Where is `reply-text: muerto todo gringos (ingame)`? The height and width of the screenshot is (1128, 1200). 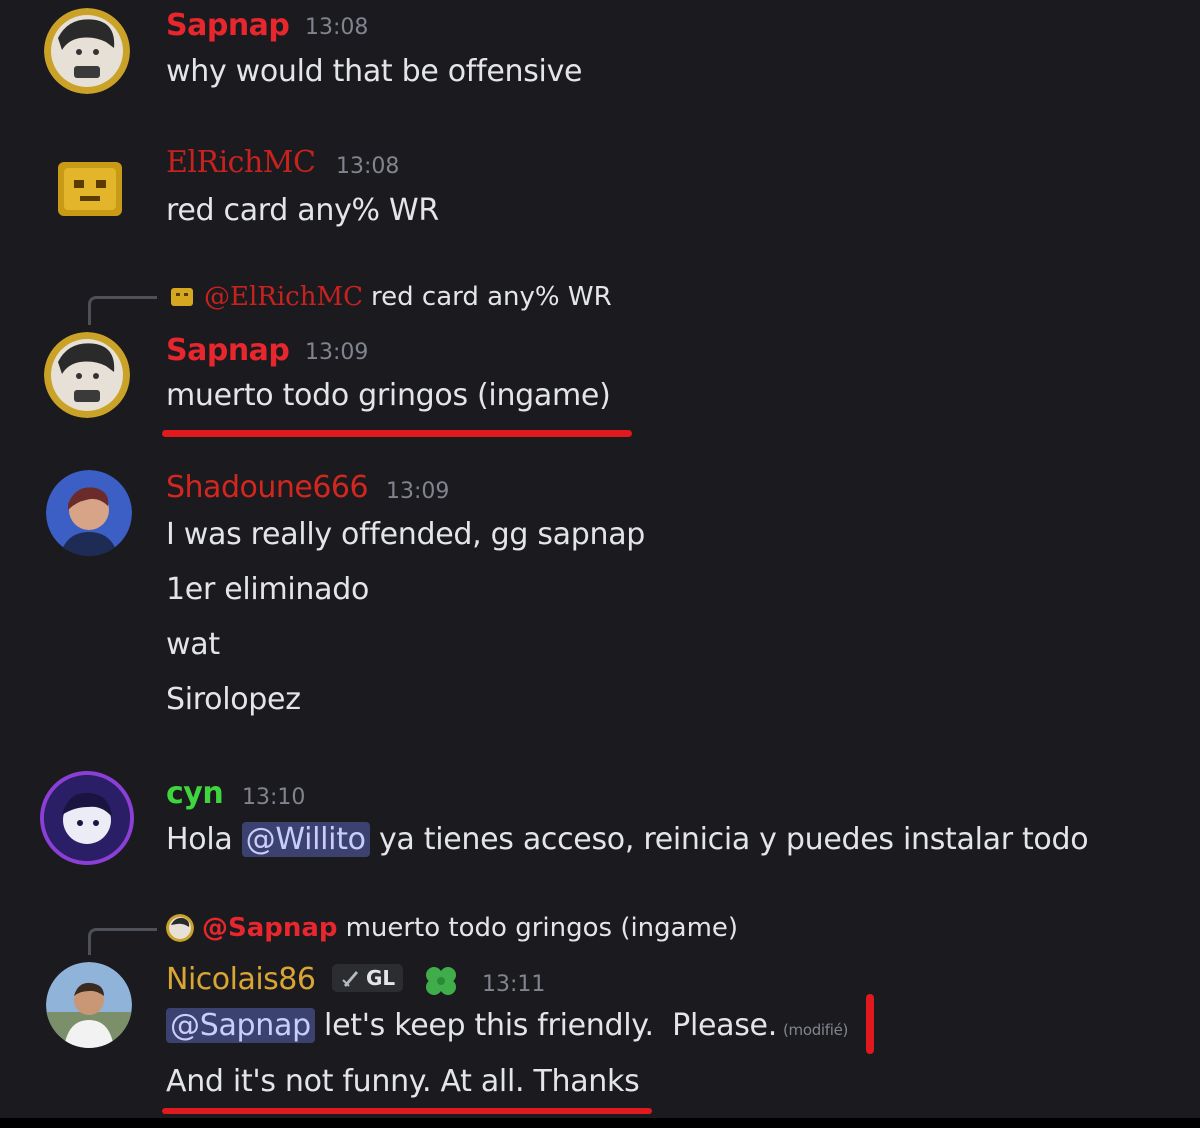
reply-text: muerto todo gringos (ingame) is located at coordinates (542, 928).